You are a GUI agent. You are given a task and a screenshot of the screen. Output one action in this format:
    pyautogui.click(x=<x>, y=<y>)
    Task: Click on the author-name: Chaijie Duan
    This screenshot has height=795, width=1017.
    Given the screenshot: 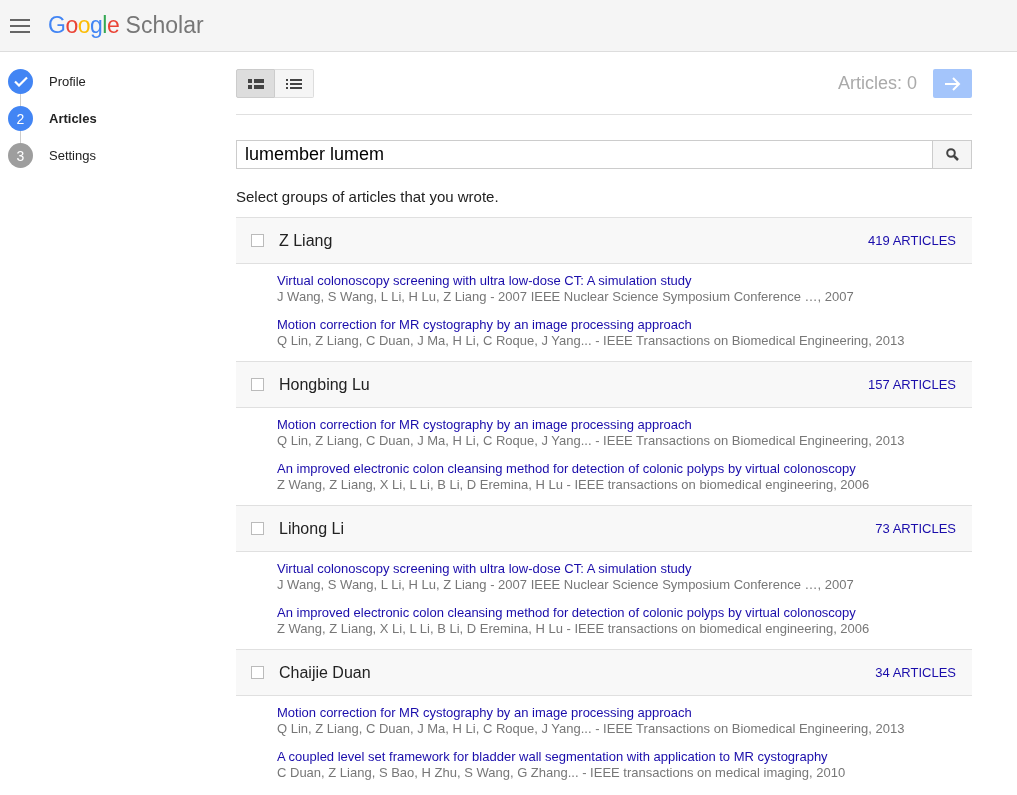 What is the action you would take?
    pyautogui.click(x=325, y=672)
    